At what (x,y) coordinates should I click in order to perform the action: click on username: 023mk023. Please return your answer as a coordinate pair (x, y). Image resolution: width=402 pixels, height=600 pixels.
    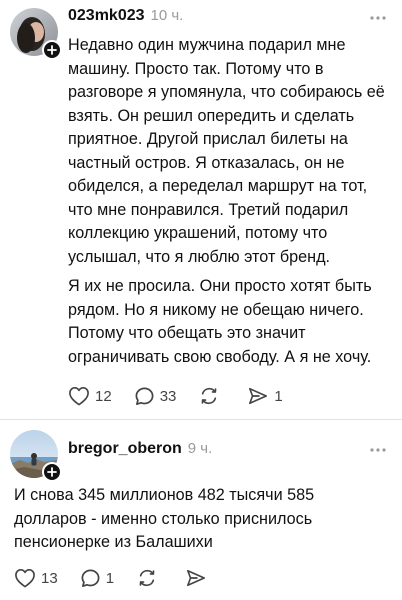
    Looking at the image, I should click on (106, 16).